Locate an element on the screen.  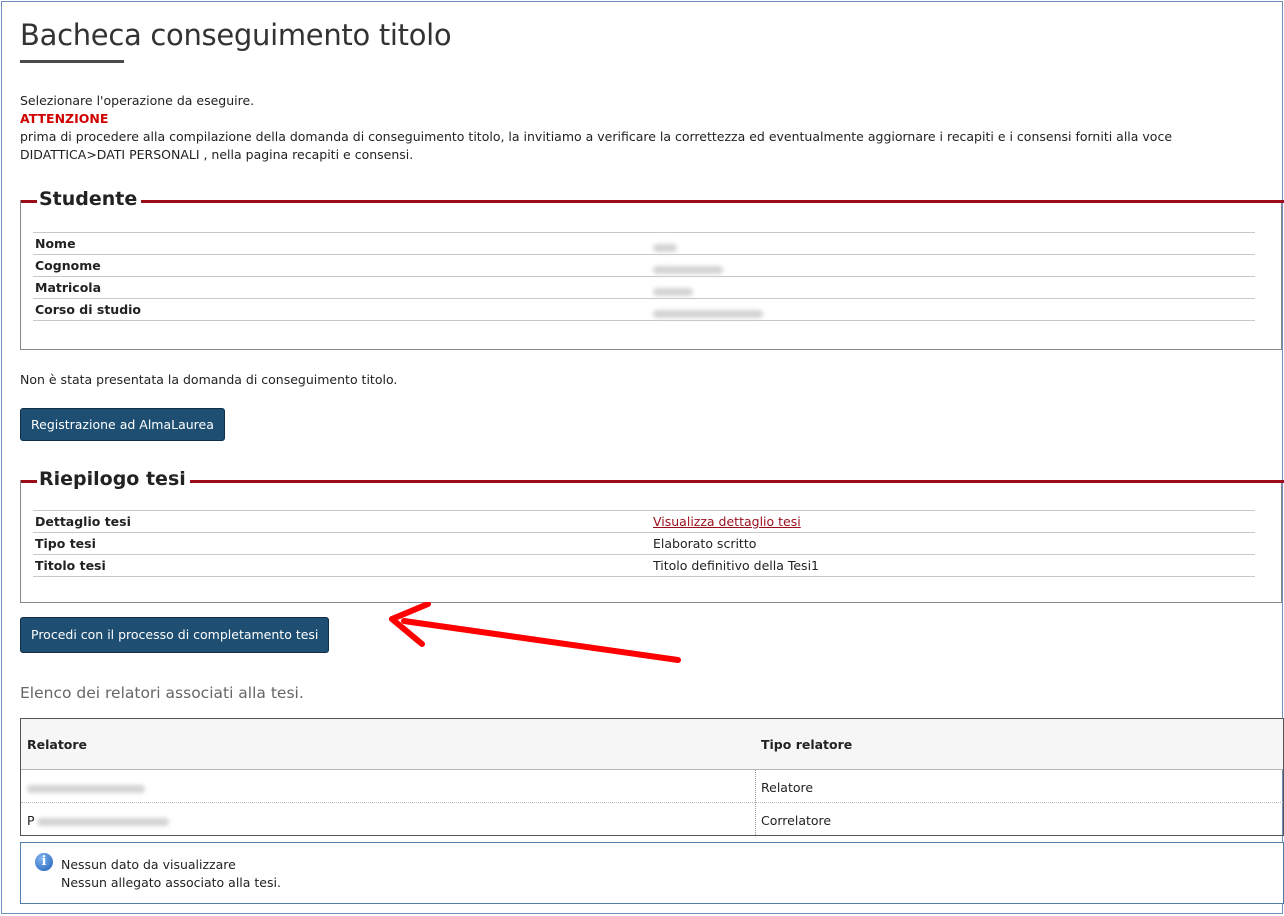
riepilogo-legend: Riepilogo tesi is located at coordinates (113, 479).